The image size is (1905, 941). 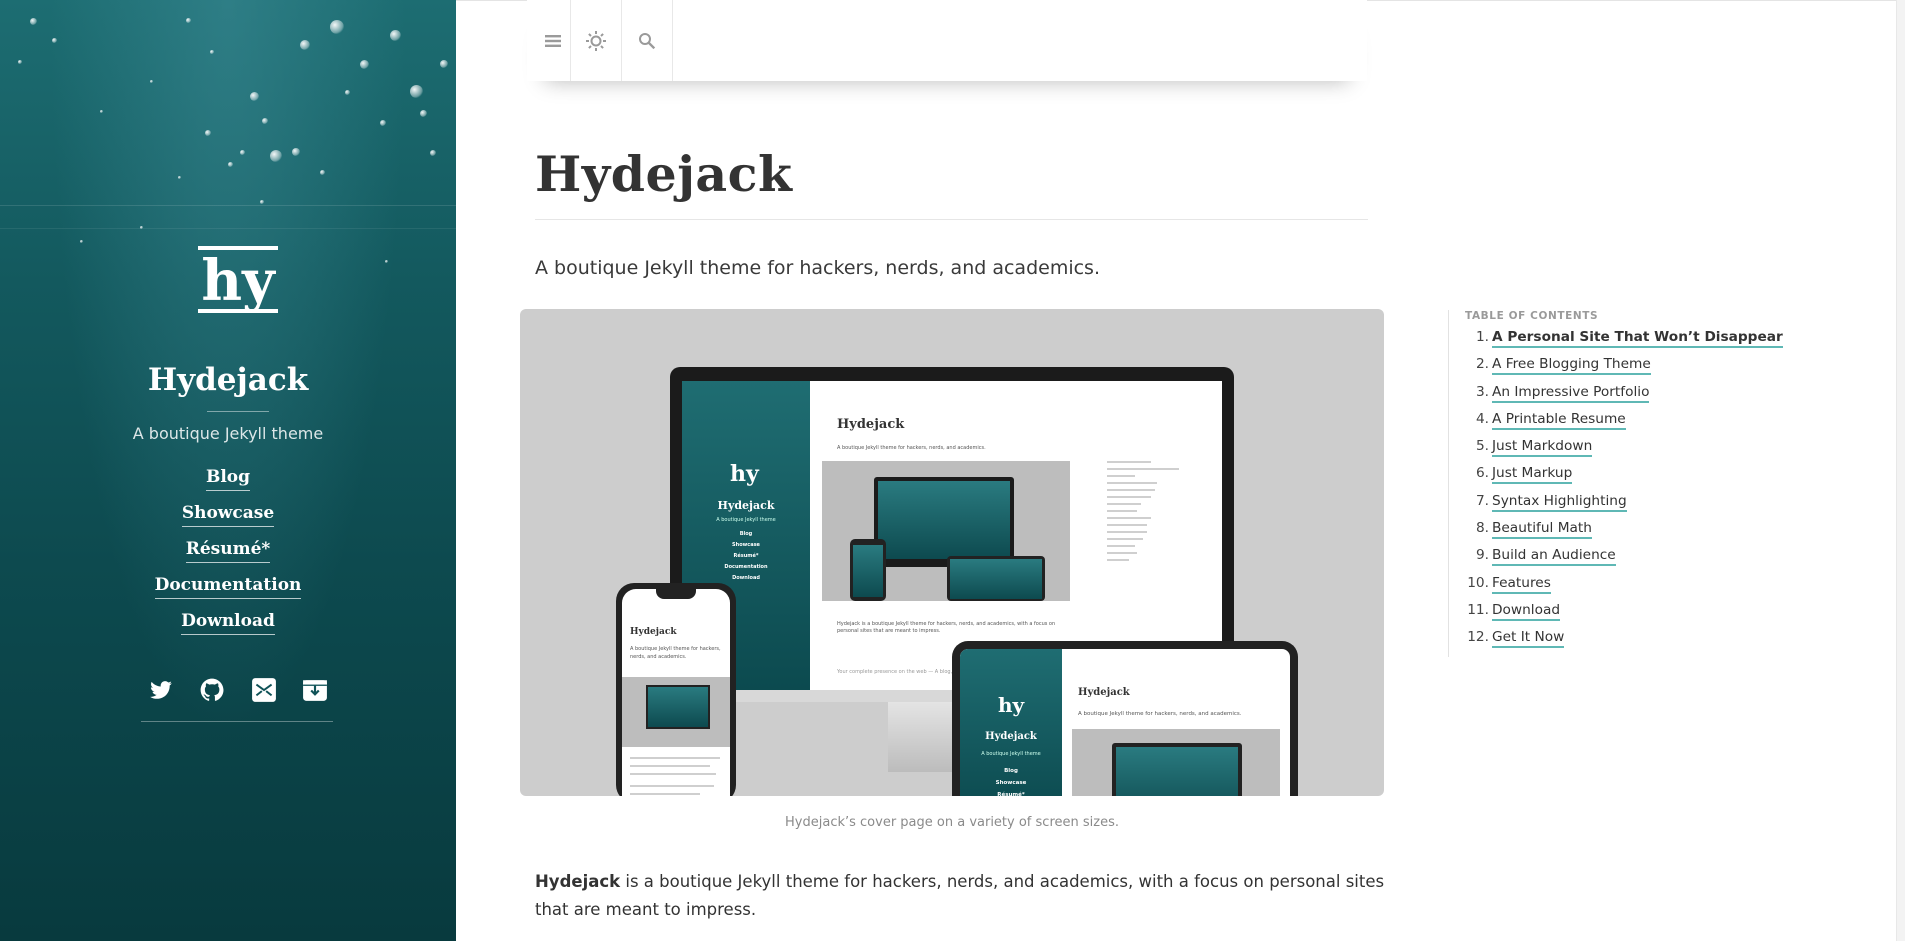 What do you see at coordinates (1532, 475) in the screenshot?
I see `toc-link-markup: Just Markup` at bounding box center [1532, 475].